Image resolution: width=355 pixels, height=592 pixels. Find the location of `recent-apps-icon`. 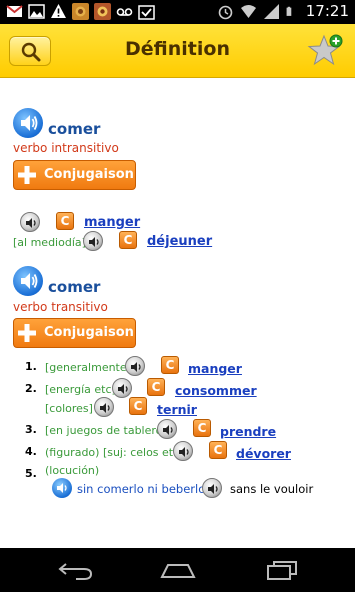

recent-apps-icon is located at coordinates (282, 570).